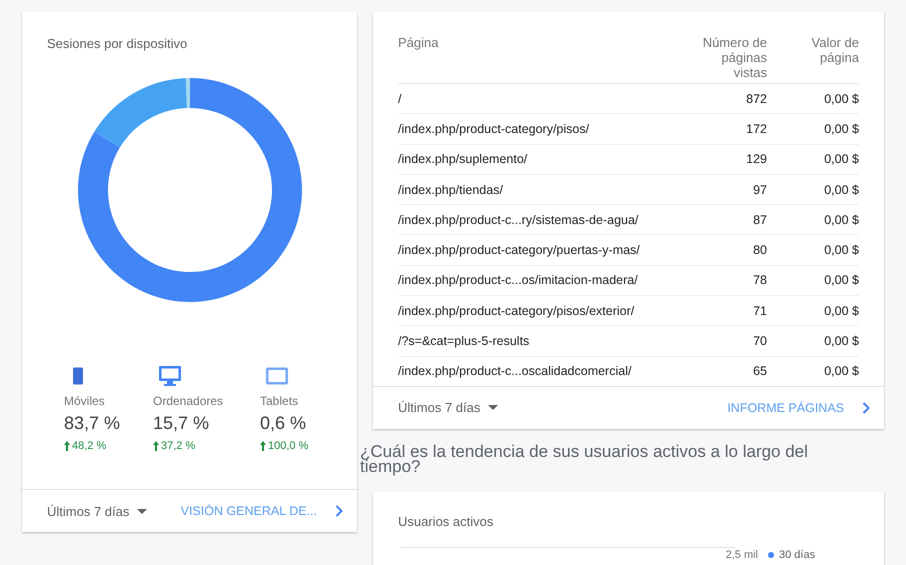 The image size is (906, 565). Describe the element at coordinates (536, 311) in the screenshot. I see `table-cell: /index.php/product-category/pisos/exterior/` at that location.